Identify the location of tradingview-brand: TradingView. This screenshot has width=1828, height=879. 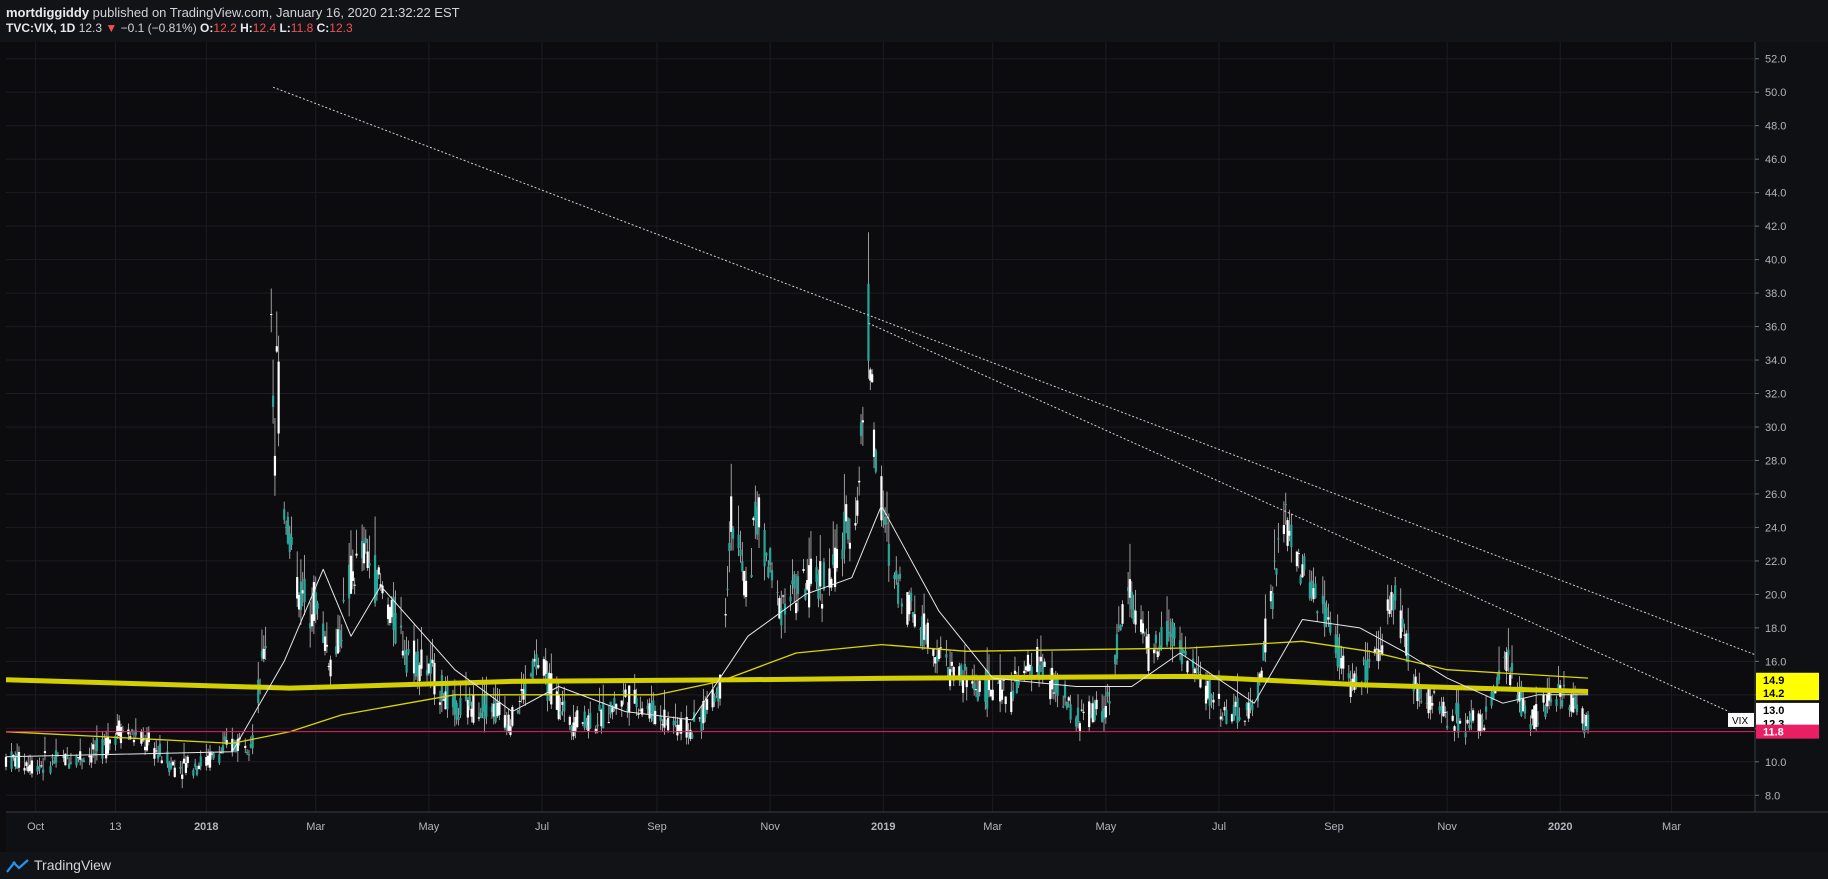
(72, 865).